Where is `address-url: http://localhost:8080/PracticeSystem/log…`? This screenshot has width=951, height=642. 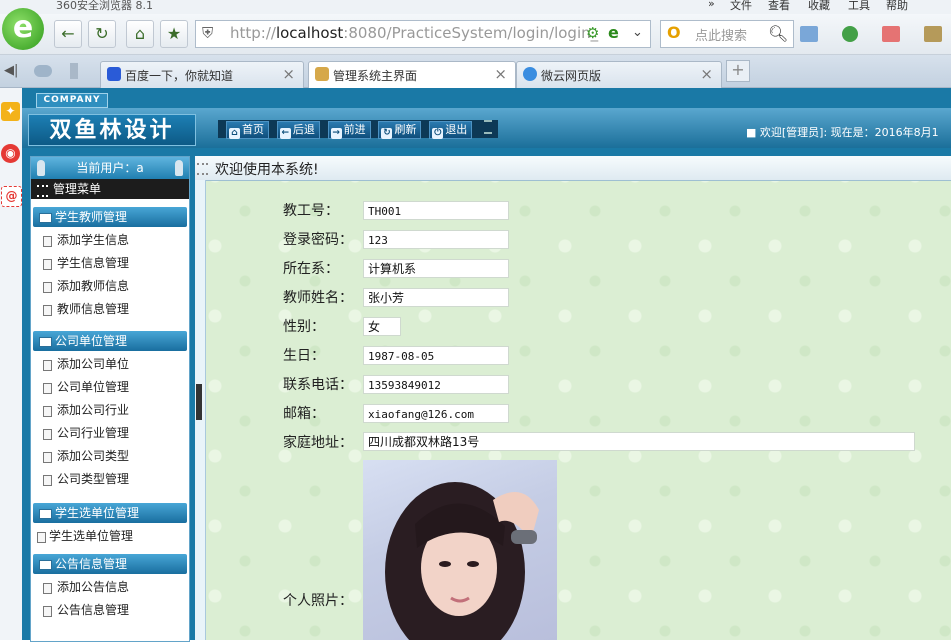
address-url: http://localhost:8080/PracticeSystem/log… is located at coordinates (414, 33).